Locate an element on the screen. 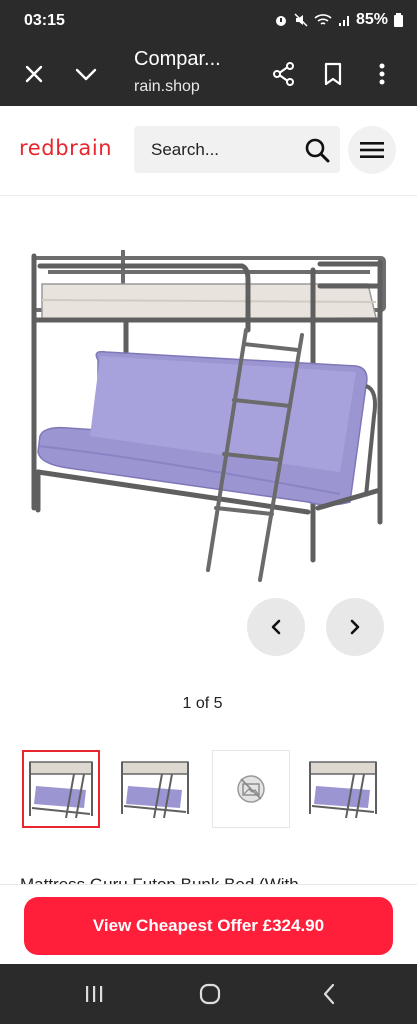 This screenshot has height=1024, width=417. chevron-down-icon is located at coordinates (86, 74).